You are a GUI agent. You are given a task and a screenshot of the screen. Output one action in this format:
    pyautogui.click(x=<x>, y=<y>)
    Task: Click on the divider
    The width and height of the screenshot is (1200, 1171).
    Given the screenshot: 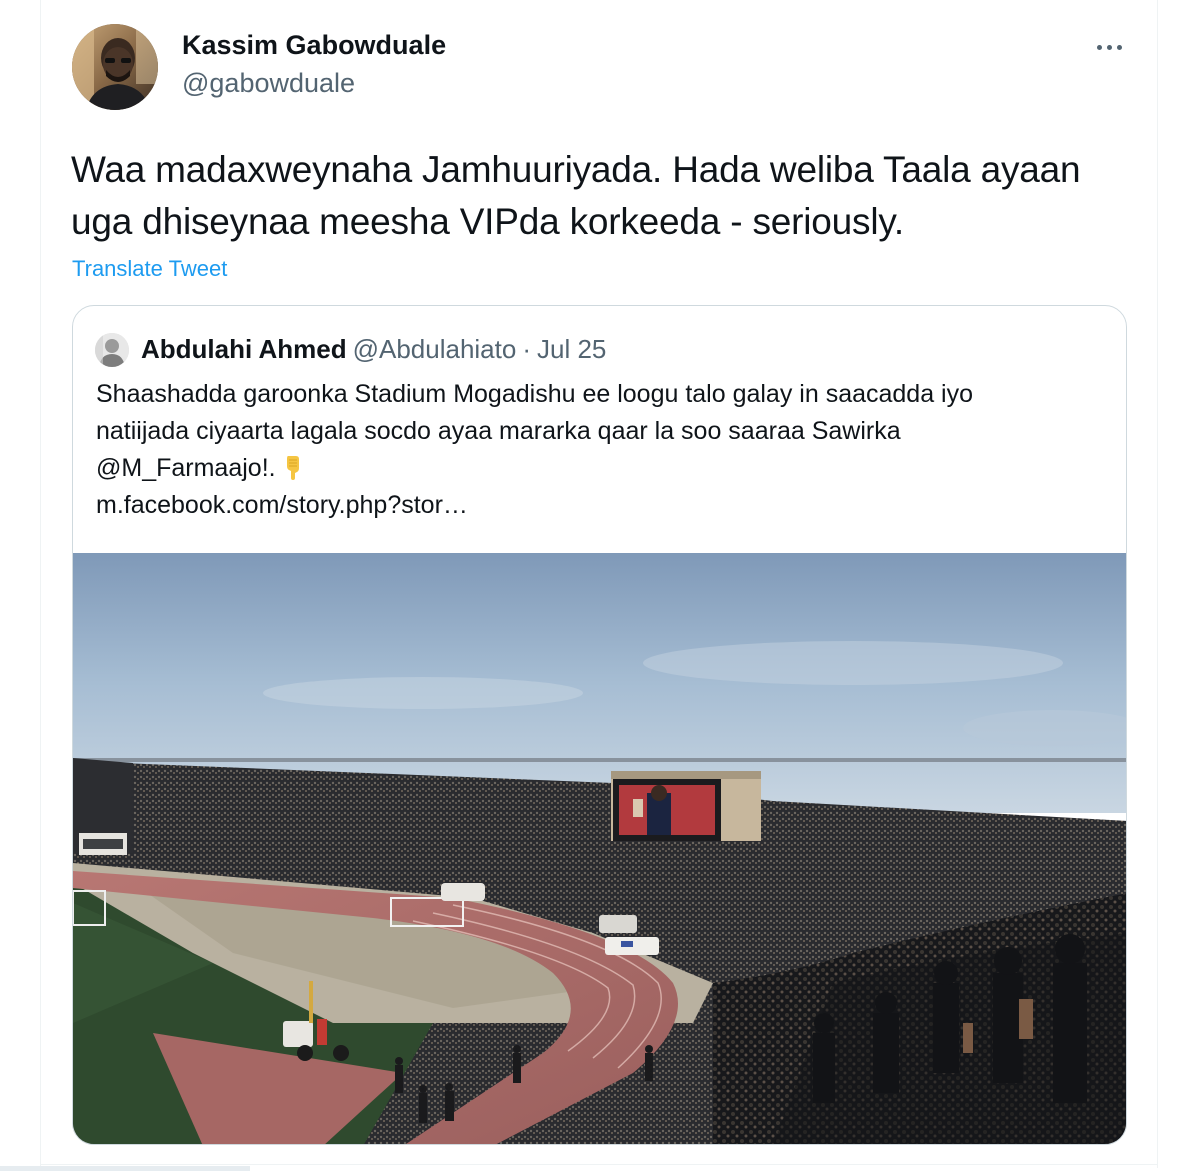 What is the action you would take?
    pyautogui.click(x=599, y=1164)
    